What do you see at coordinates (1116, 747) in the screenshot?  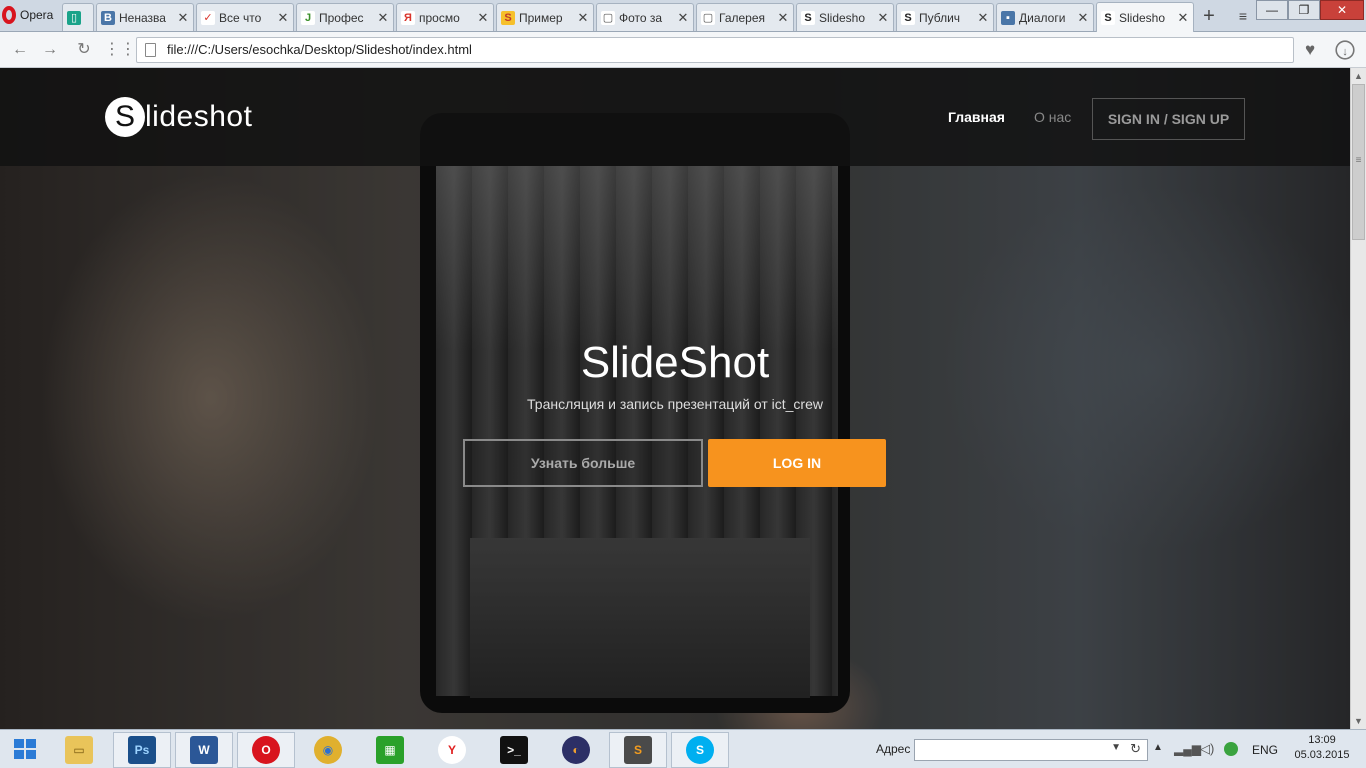 I see `chevron-down-icon: ▼` at bounding box center [1116, 747].